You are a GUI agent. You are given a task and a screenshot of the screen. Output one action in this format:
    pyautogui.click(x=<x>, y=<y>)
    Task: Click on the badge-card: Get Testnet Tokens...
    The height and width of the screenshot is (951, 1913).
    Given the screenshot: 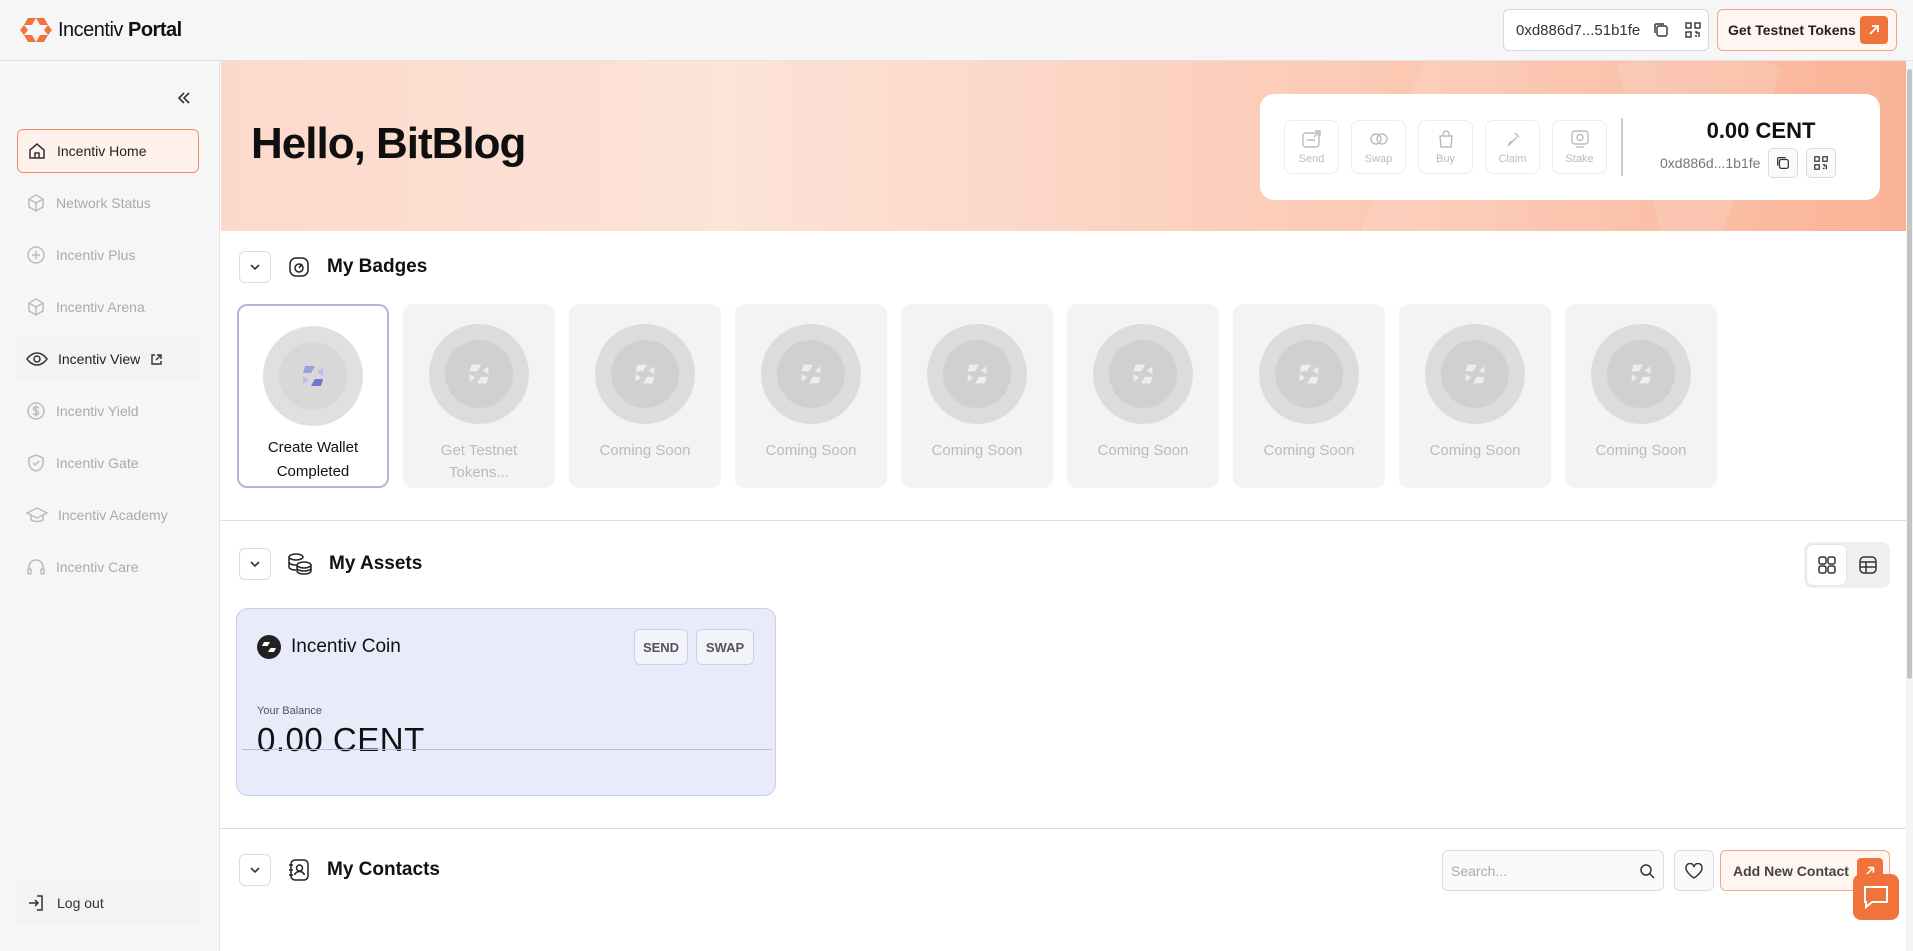 What is the action you would take?
    pyautogui.click(x=479, y=396)
    